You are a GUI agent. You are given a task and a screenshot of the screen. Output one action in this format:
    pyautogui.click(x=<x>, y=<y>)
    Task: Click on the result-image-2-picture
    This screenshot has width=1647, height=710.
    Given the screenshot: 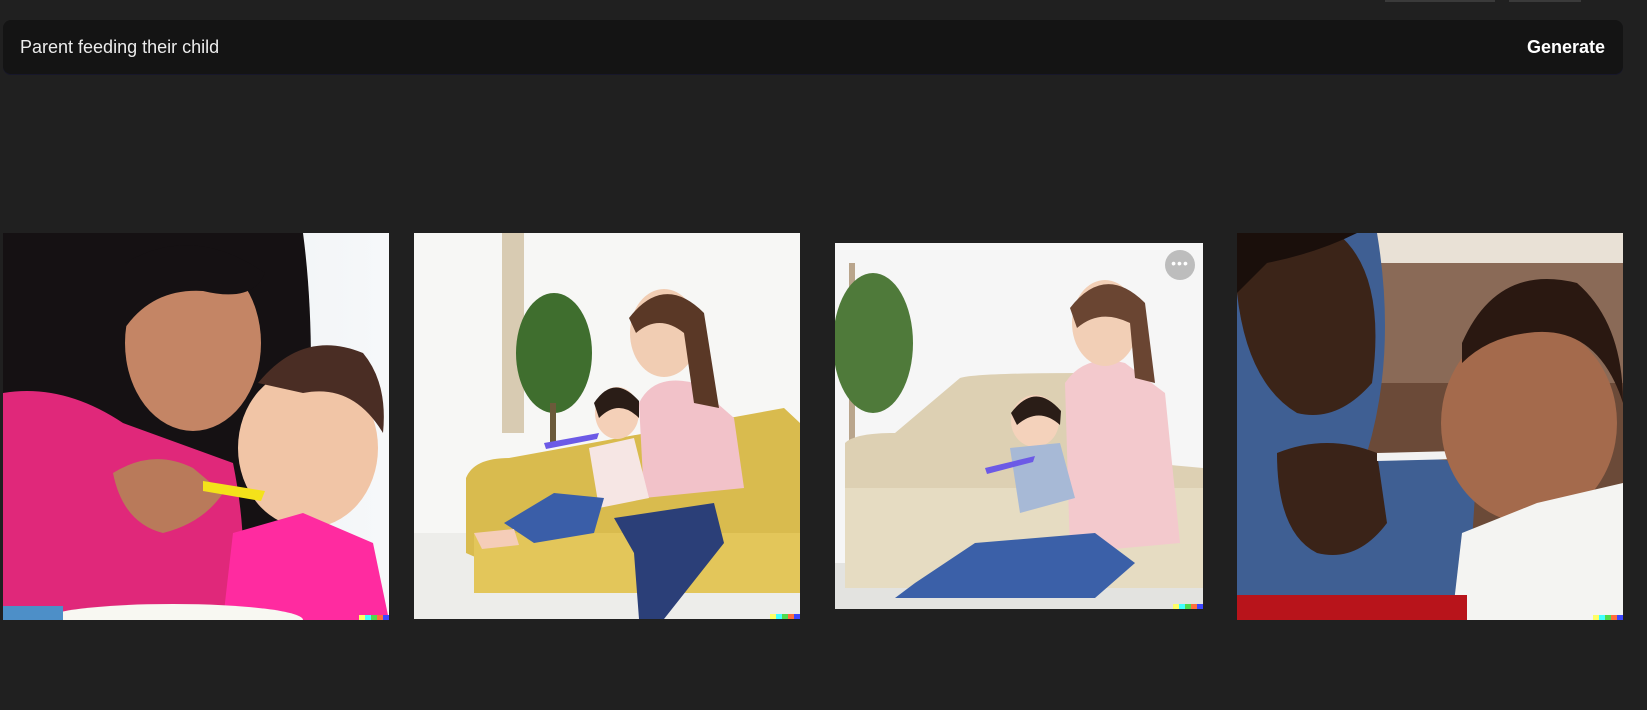 What is the action you would take?
    pyautogui.click(x=607, y=426)
    